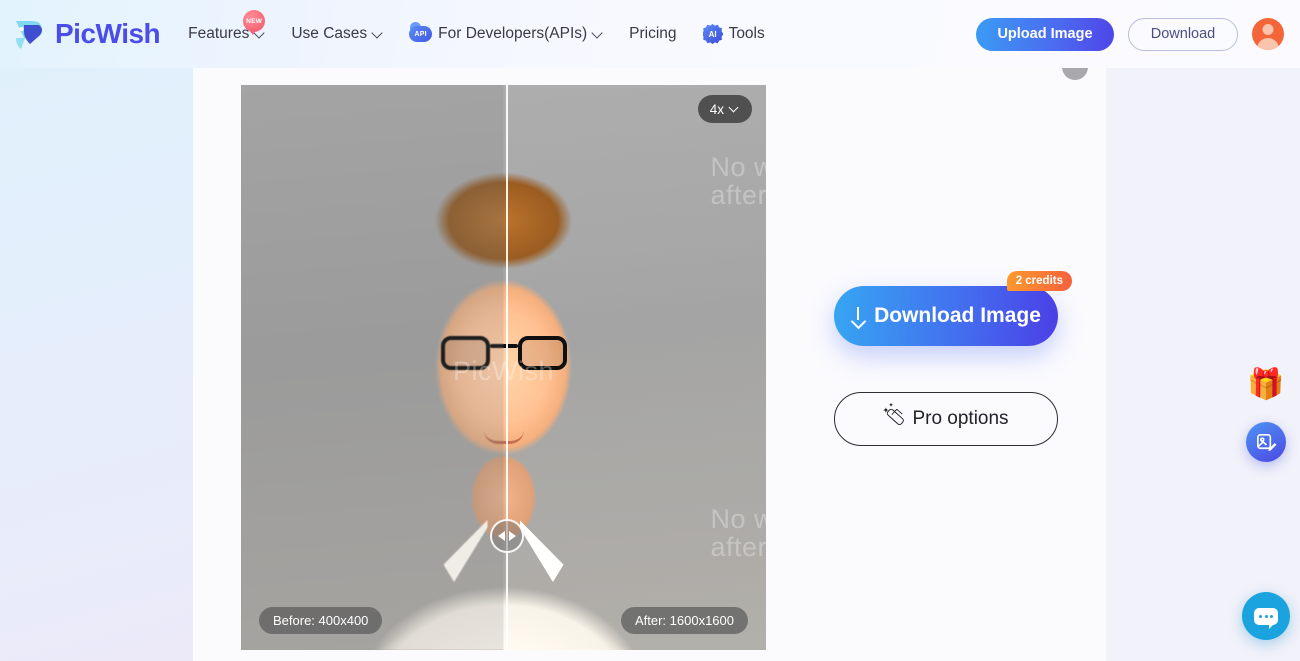 This screenshot has width=1300, height=661. What do you see at coordinates (746, 33) in the screenshot?
I see `nav-label-tools: Tools` at bounding box center [746, 33].